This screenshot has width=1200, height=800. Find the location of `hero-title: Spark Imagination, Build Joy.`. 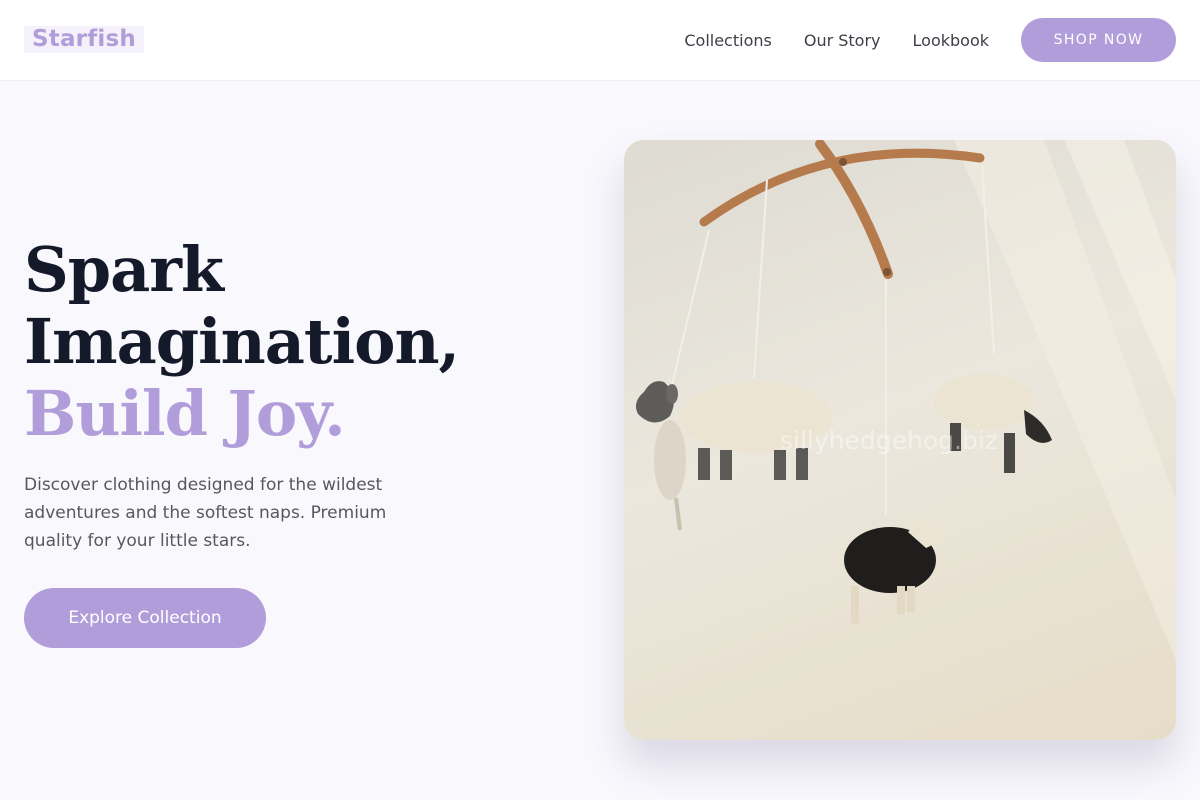

hero-title: Spark Imagination, Build Joy. is located at coordinates (242, 341).